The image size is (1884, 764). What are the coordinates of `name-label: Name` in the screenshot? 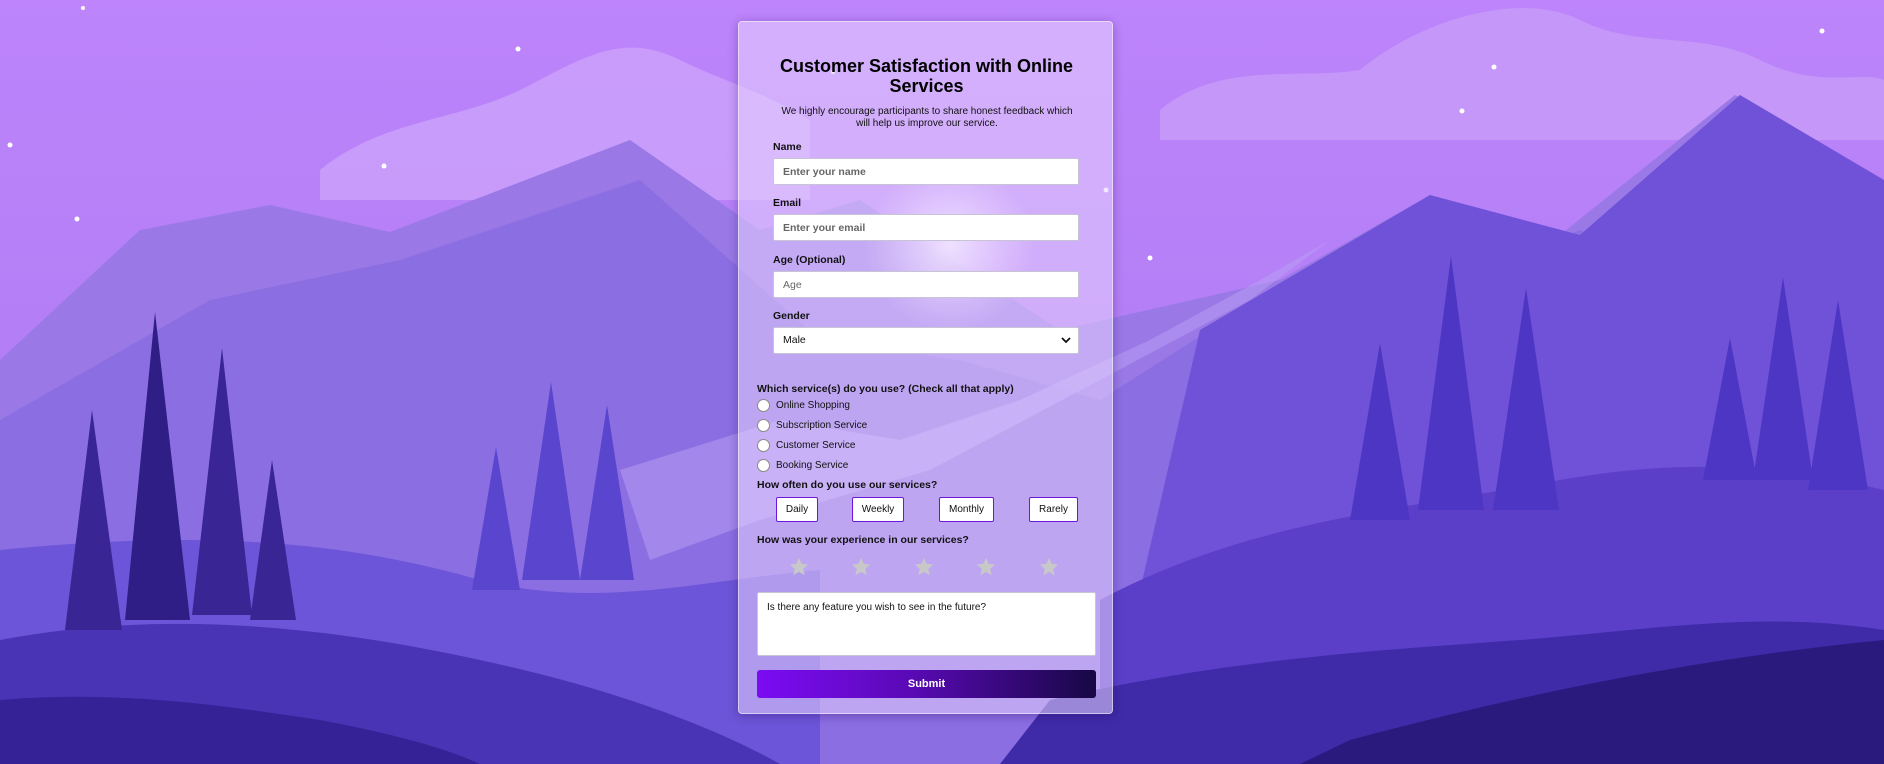 It's located at (787, 147).